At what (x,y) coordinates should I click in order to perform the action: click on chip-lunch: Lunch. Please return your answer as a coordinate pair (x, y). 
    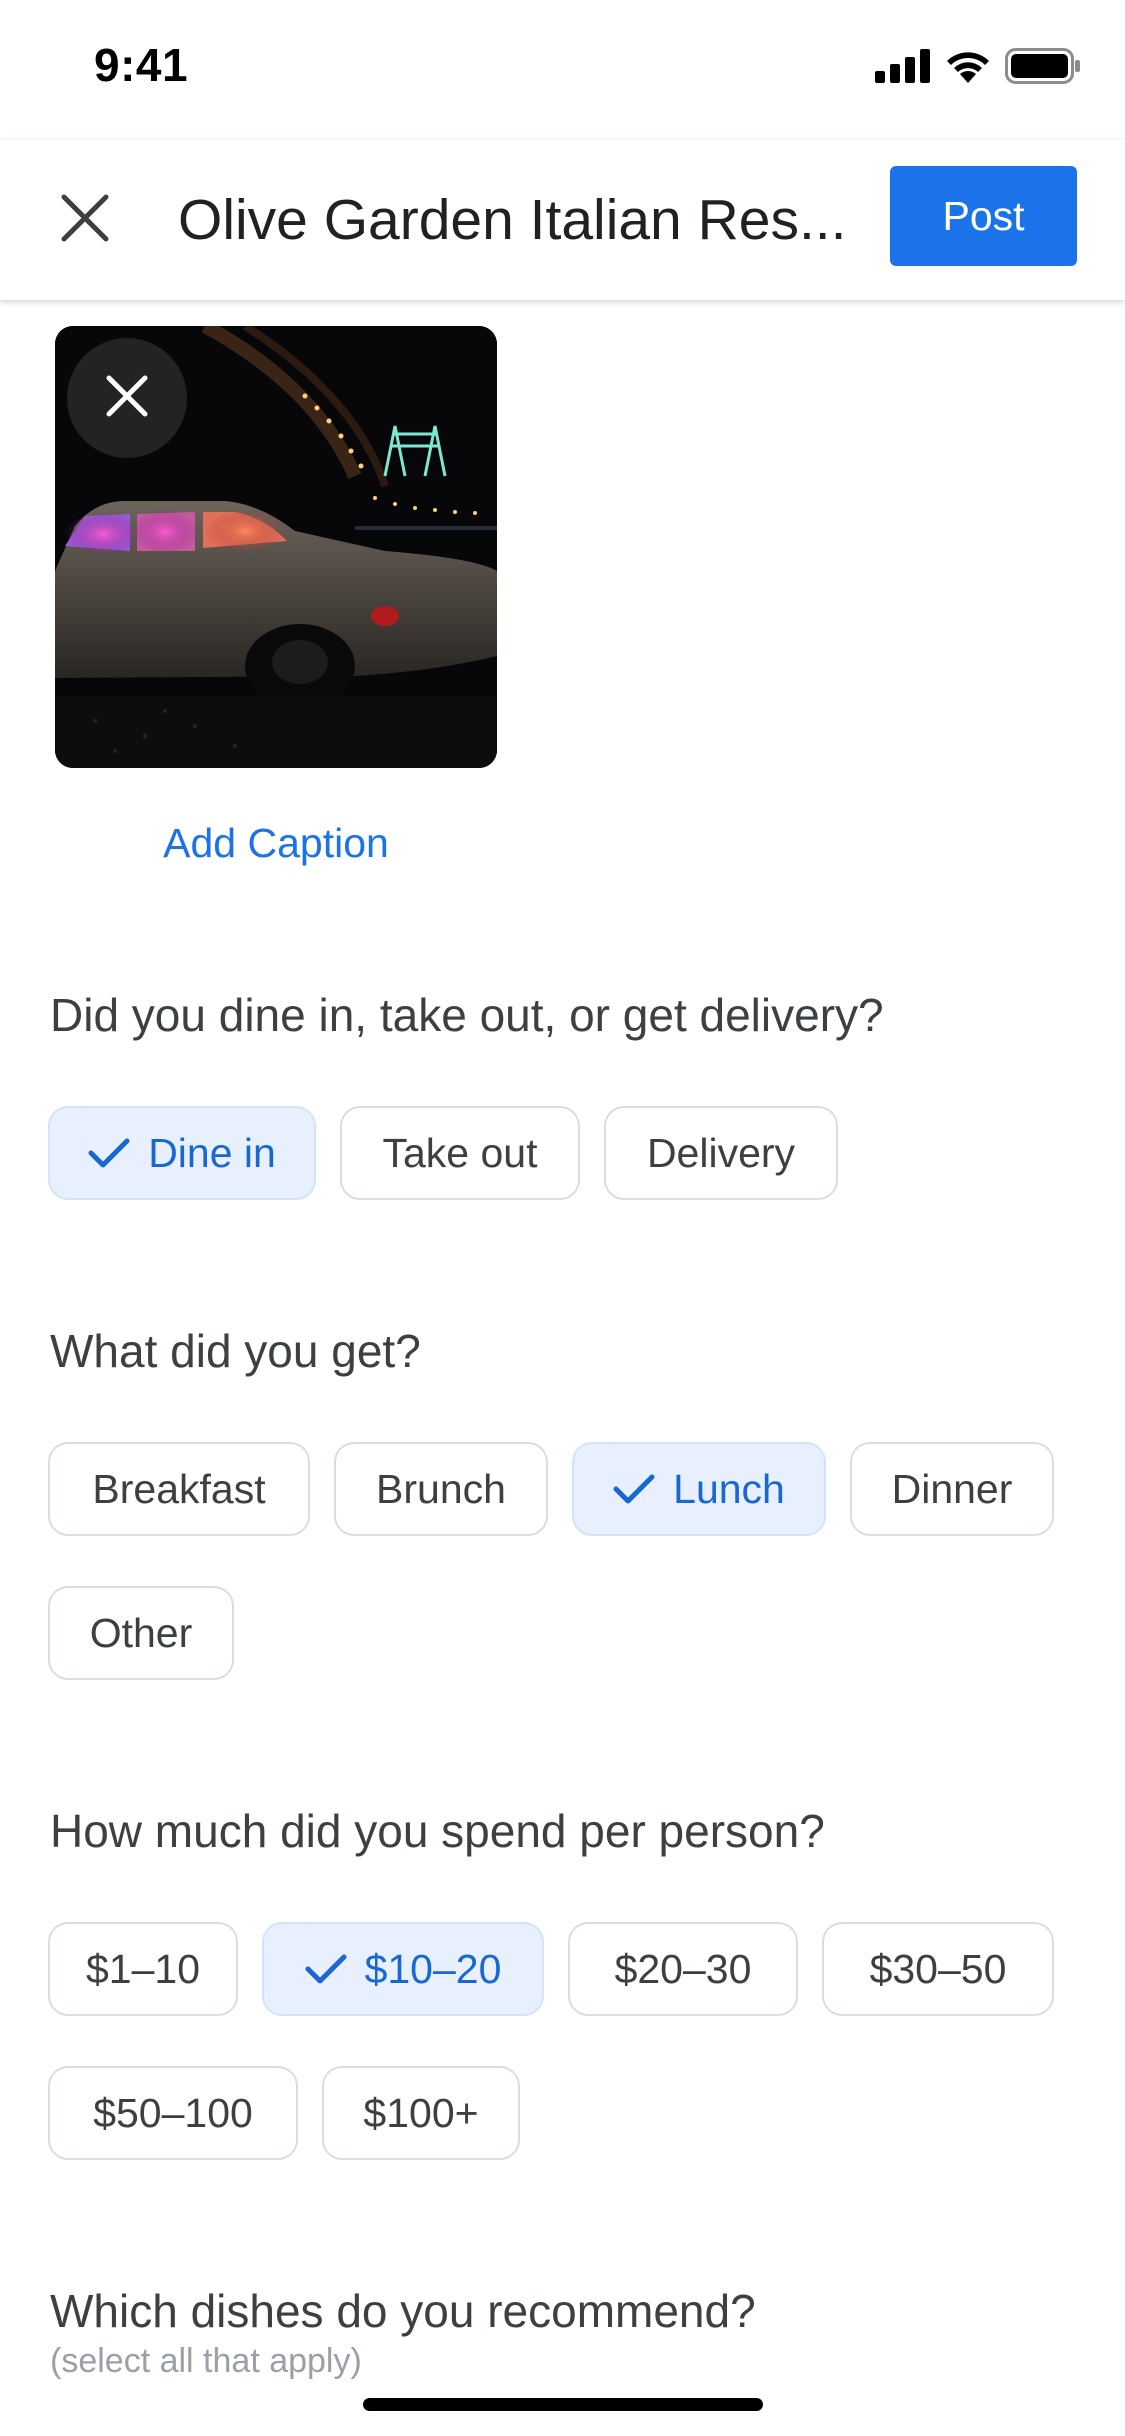
    Looking at the image, I should click on (699, 1489).